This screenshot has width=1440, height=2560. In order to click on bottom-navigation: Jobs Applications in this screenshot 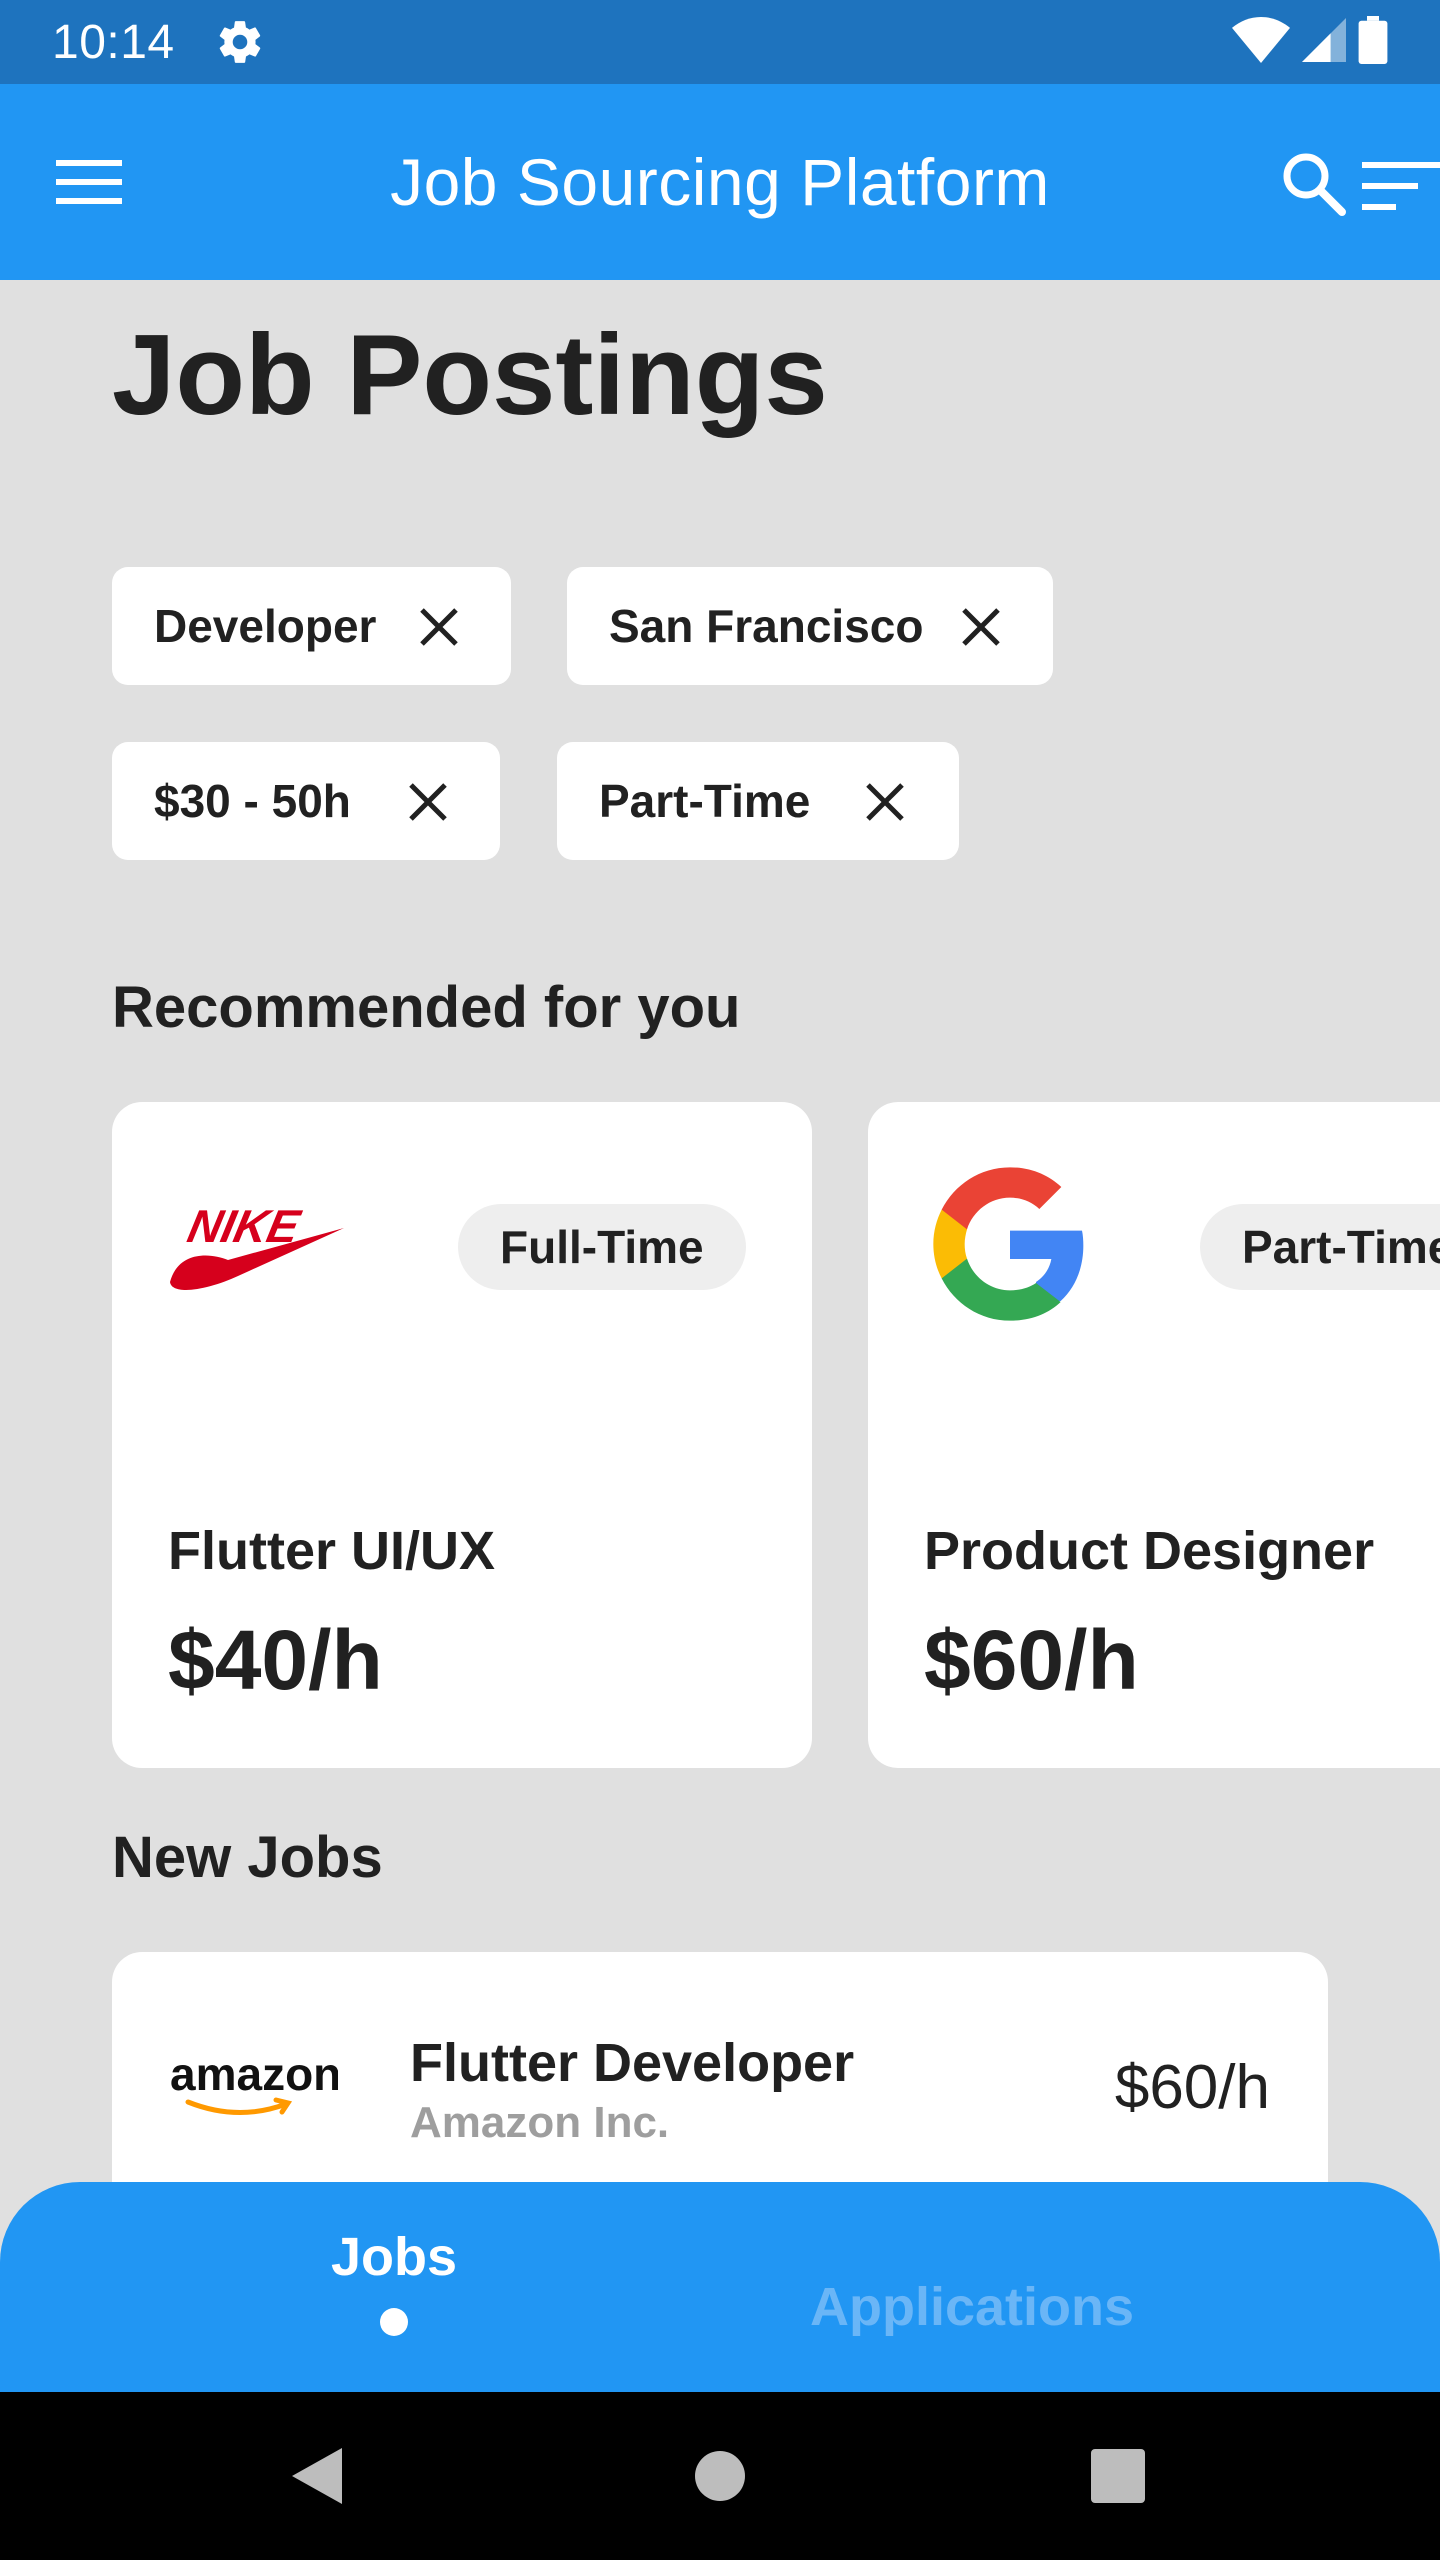, I will do `click(720, 2287)`.